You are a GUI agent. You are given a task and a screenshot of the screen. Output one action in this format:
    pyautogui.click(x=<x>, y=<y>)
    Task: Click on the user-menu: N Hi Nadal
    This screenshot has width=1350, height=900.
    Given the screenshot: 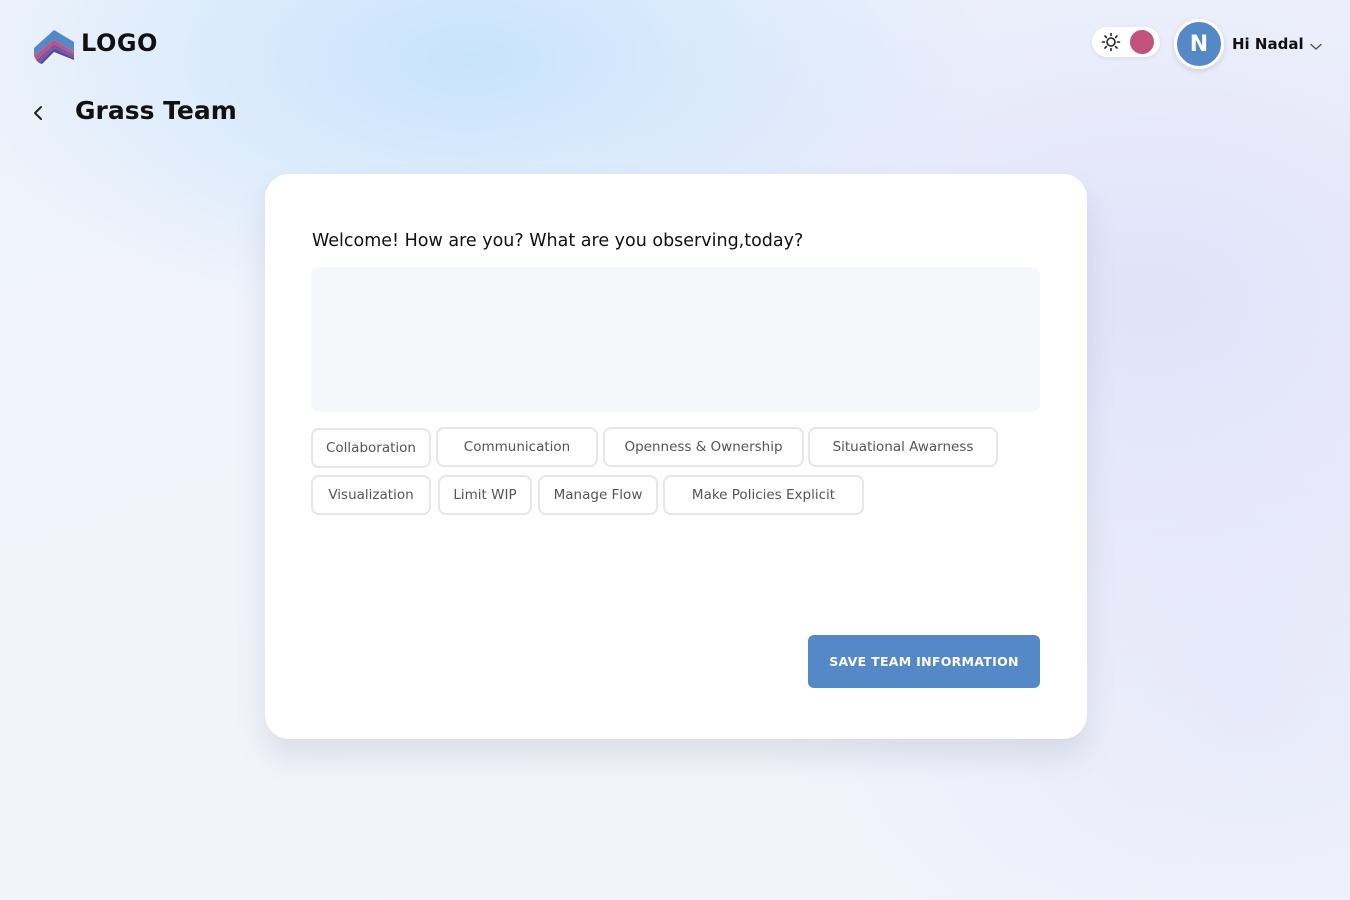 What is the action you would take?
    pyautogui.click(x=1248, y=44)
    